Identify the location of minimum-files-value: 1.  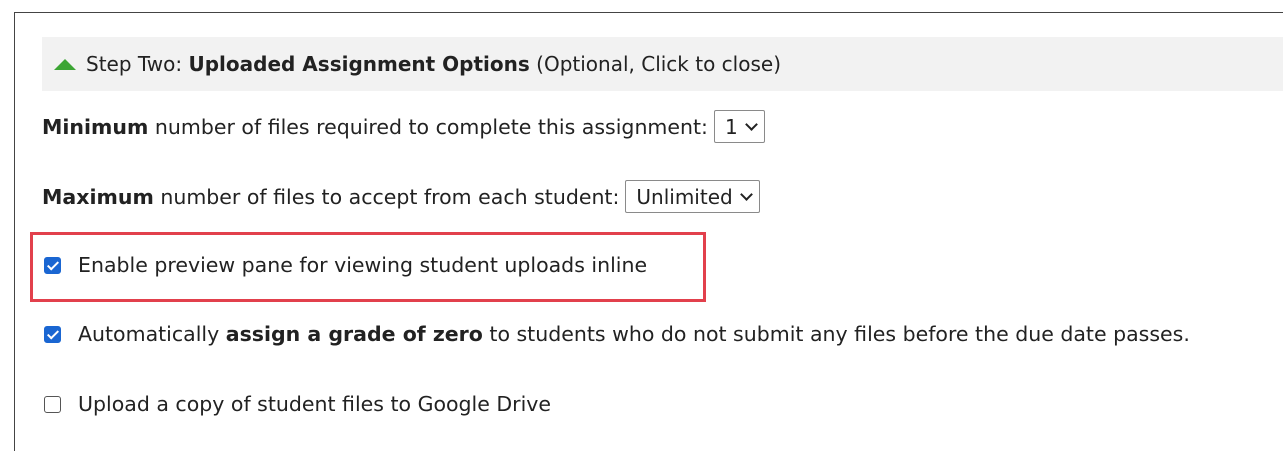
(731, 126).